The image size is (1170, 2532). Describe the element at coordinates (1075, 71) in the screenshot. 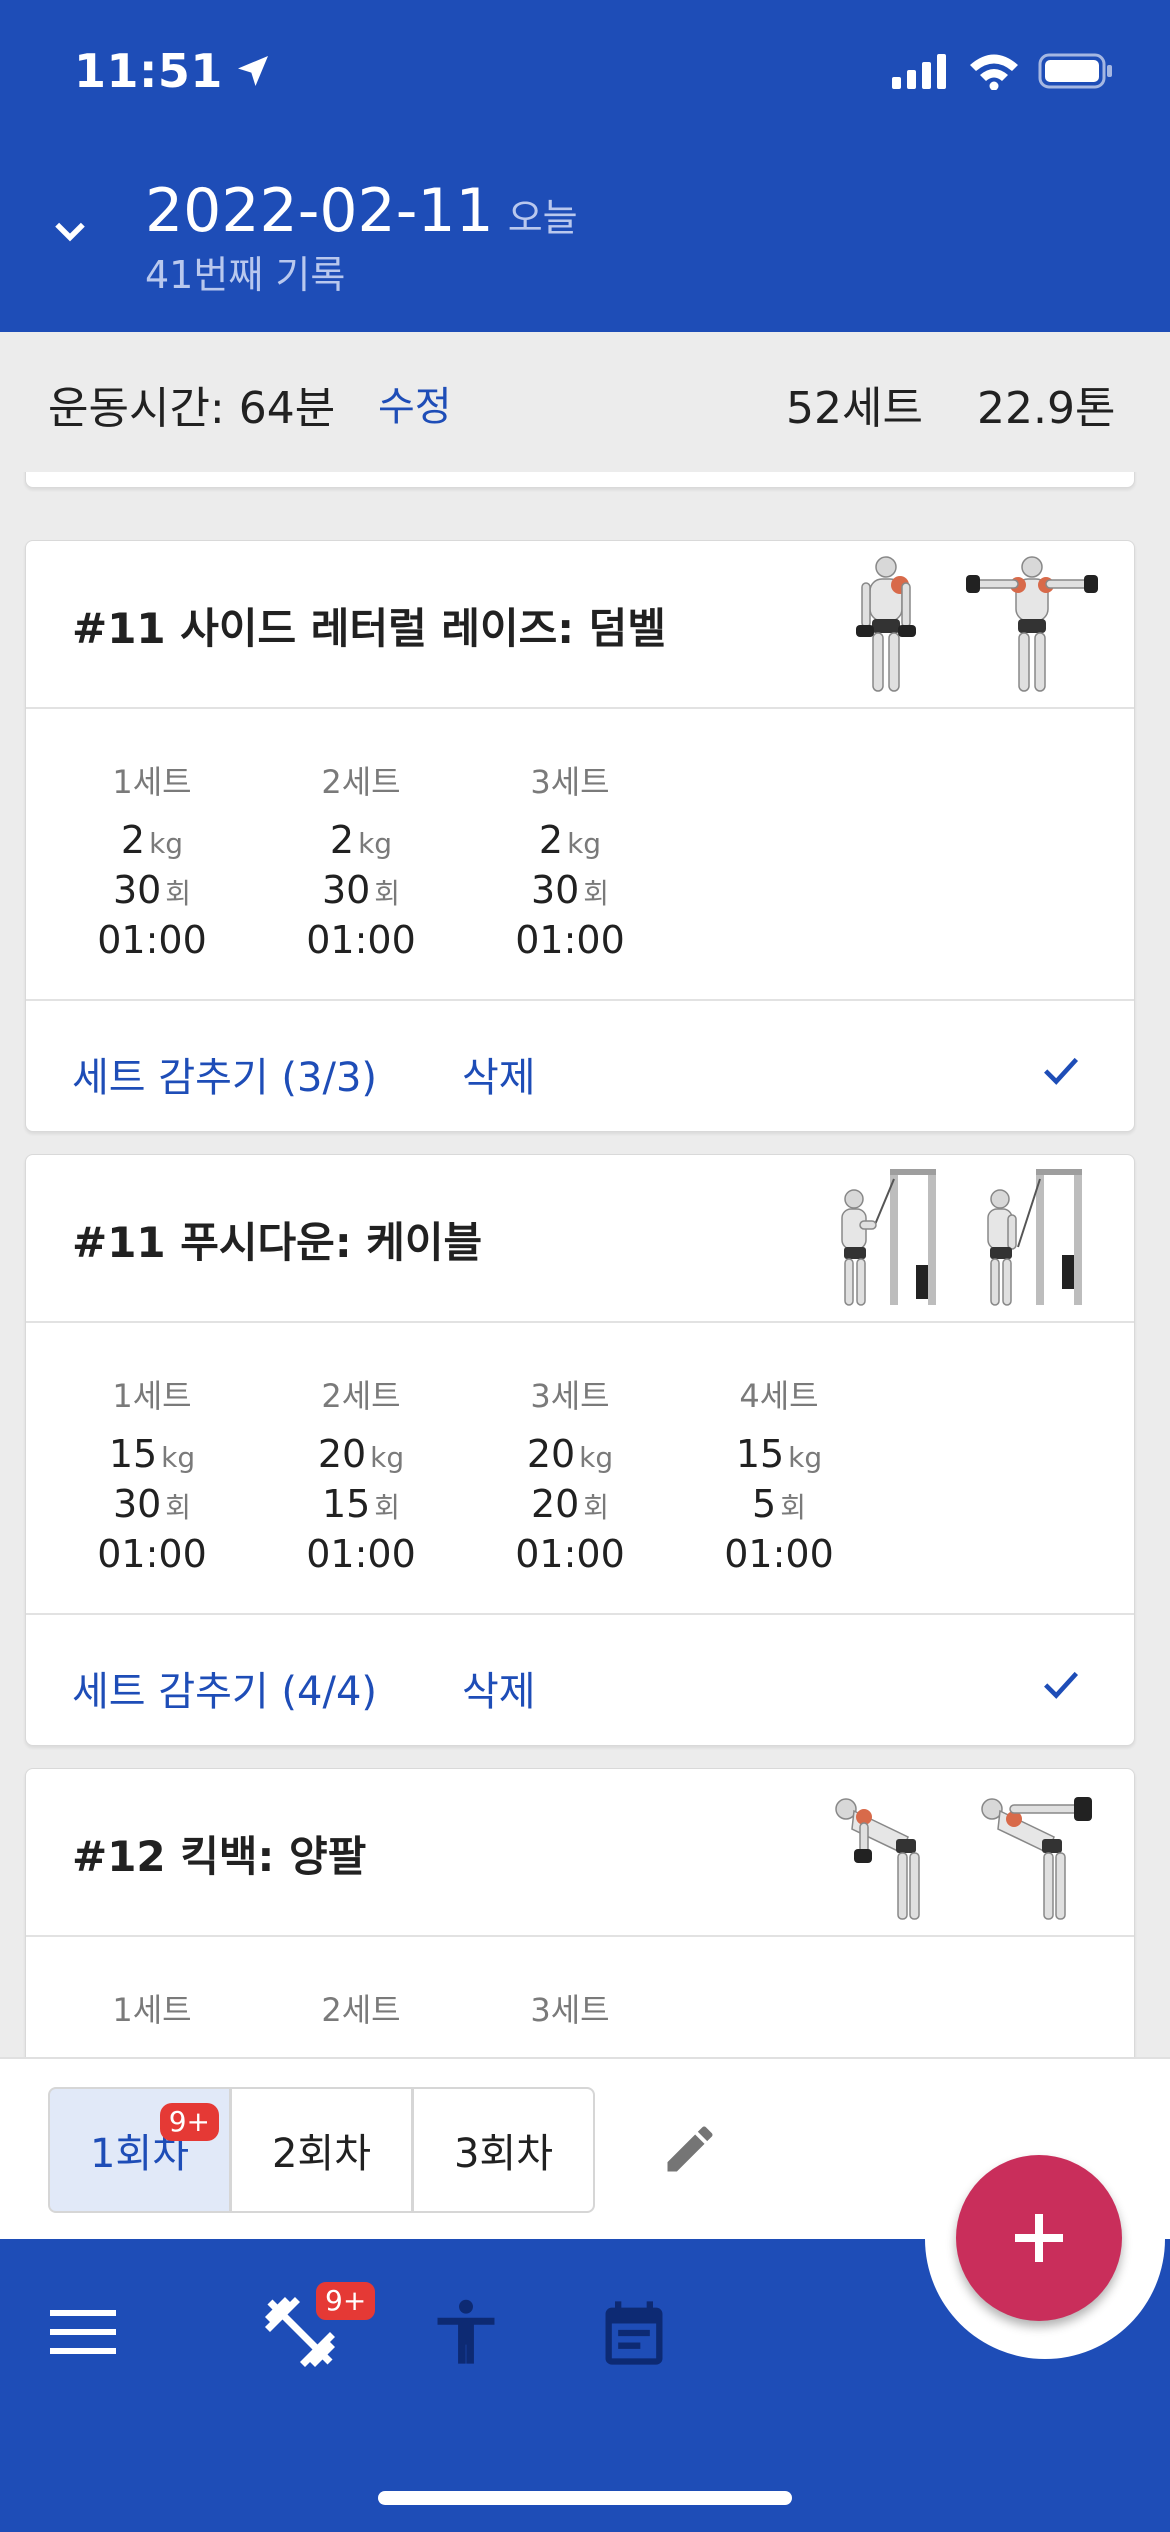

I see `battery-icon` at that location.